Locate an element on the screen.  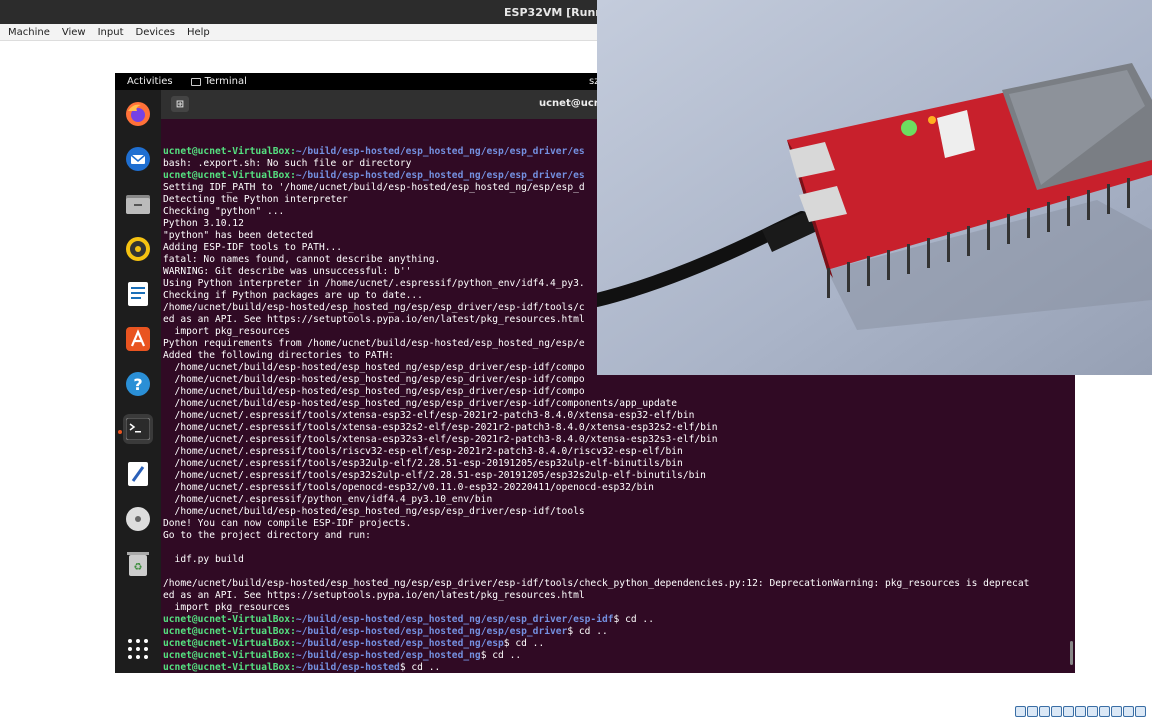
cpu-status-icon is located at coordinates (1116, 711).